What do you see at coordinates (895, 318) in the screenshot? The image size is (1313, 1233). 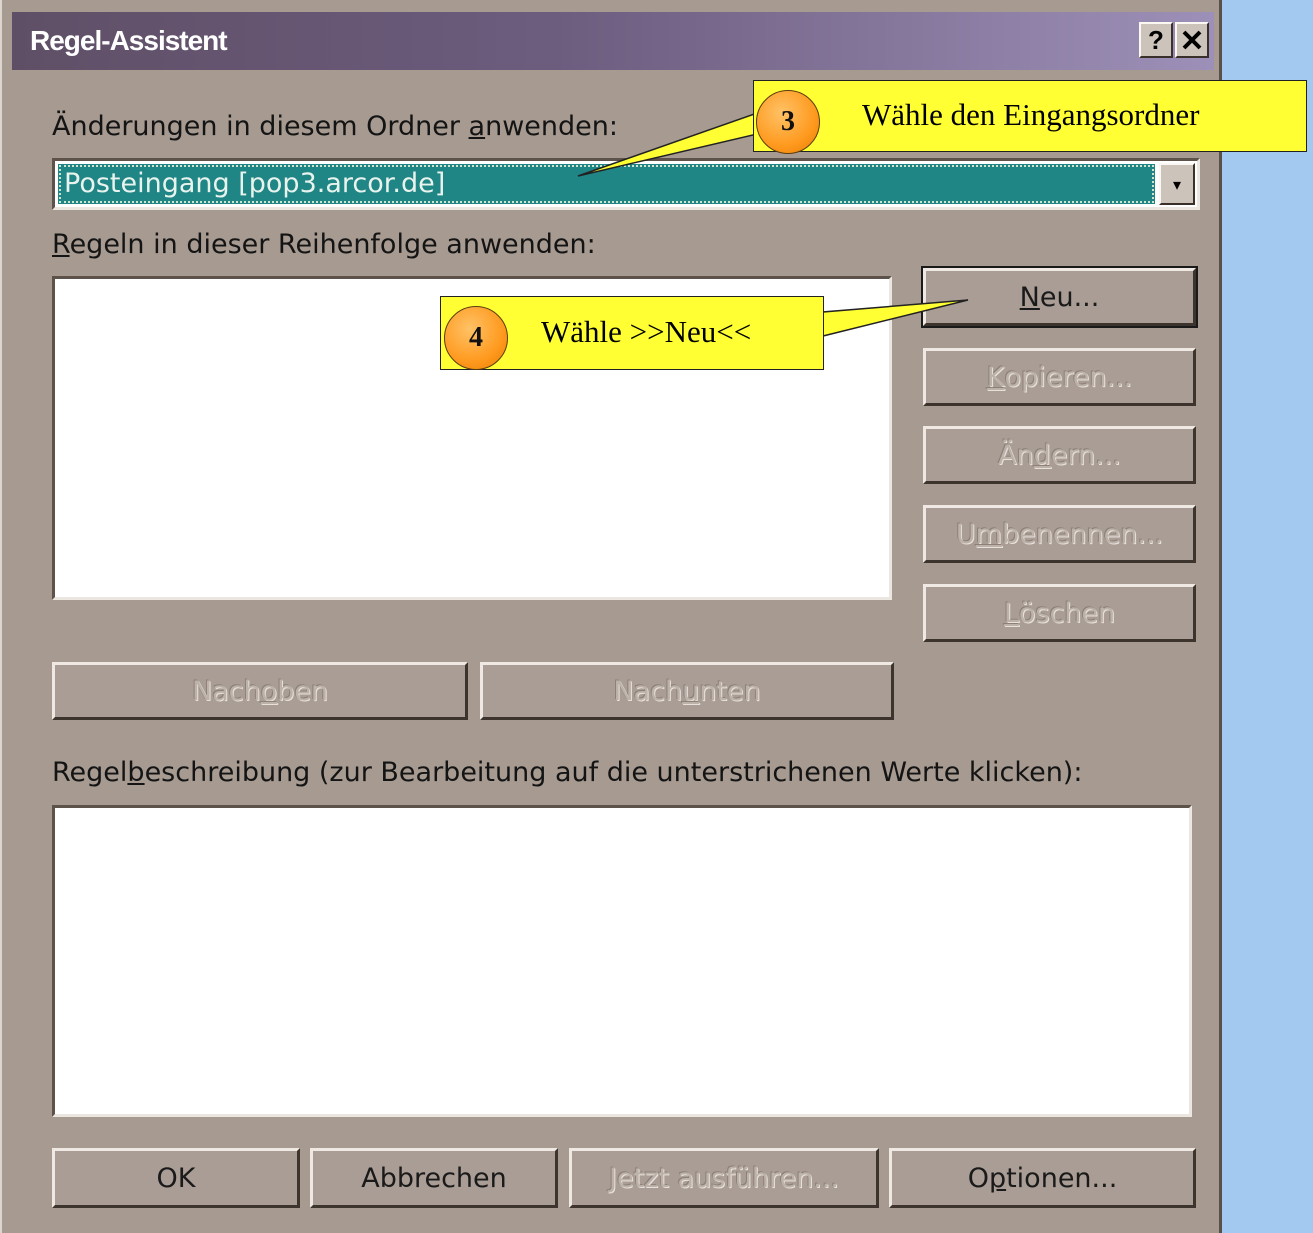 I see `callout-4-pointer` at bounding box center [895, 318].